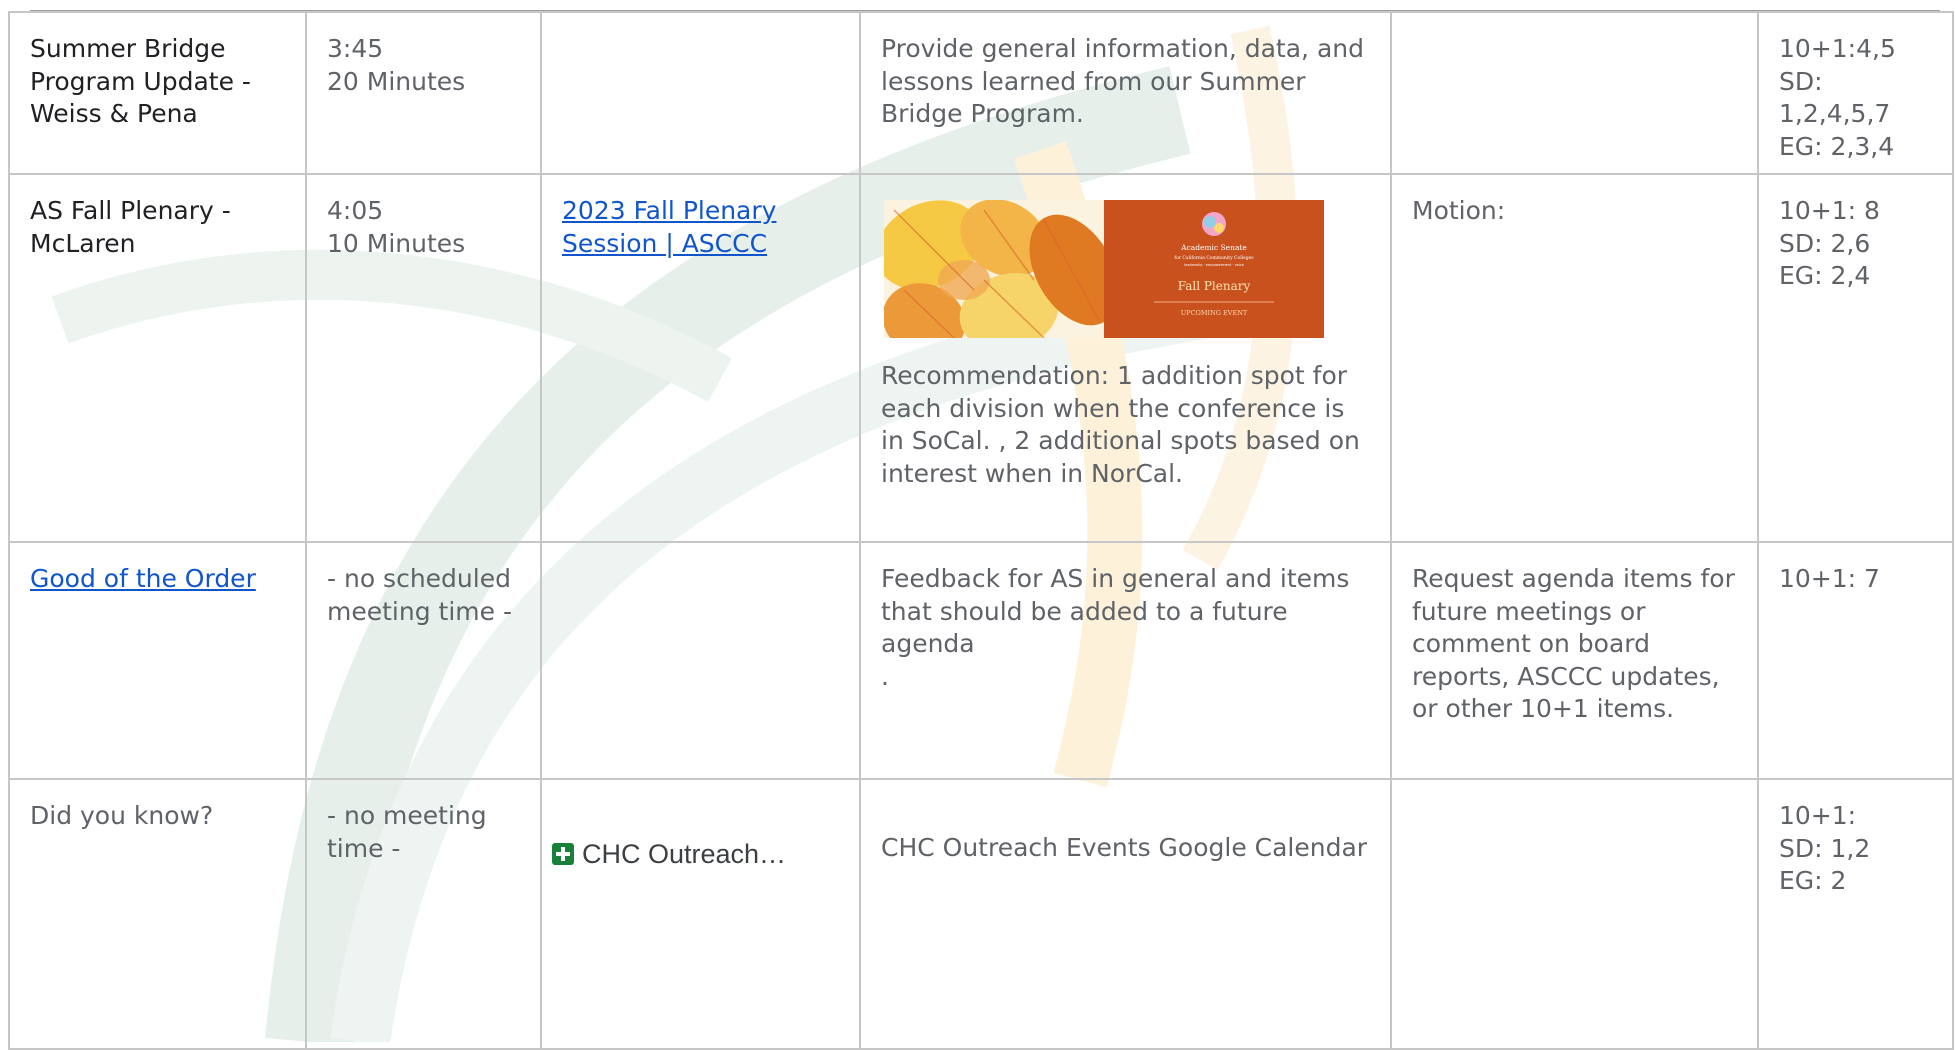 The width and height of the screenshot is (1955, 1050). I want to click on purpose-cell: CHC Outreach Events Google Calendar, so click(1125, 914).